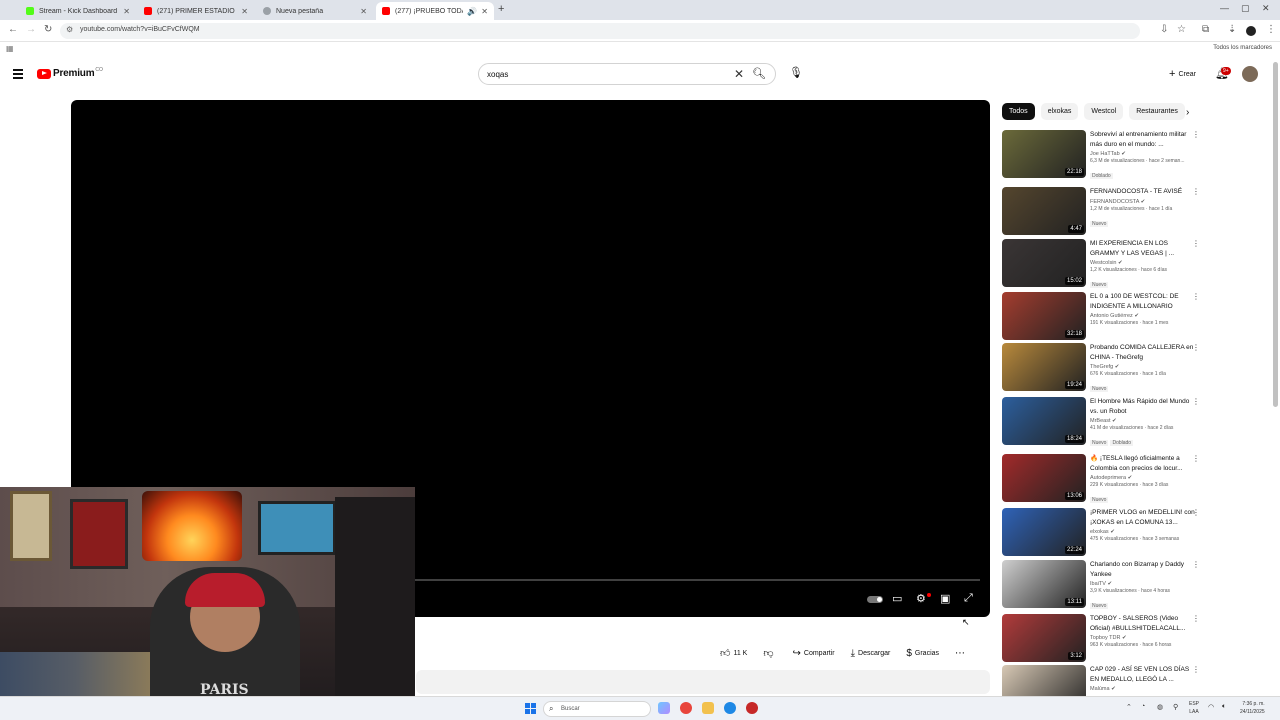 This screenshot has height=720, width=1280. What do you see at coordinates (1142, 202) in the screenshot?
I see `recommendation-channel: FERNANDOCOSTA ✔` at bounding box center [1142, 202].